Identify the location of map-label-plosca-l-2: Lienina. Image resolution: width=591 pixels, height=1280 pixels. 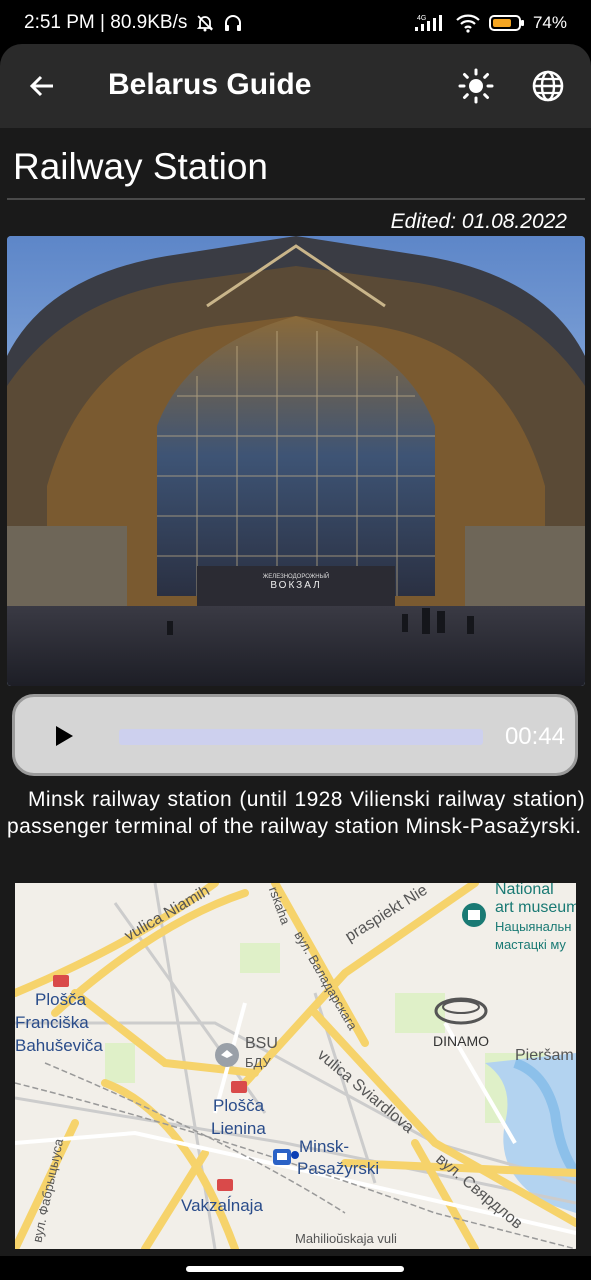
(238, 1128).